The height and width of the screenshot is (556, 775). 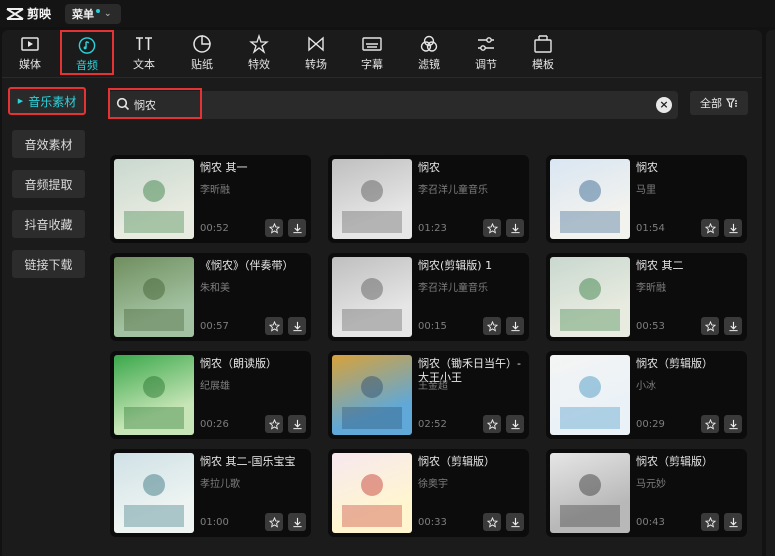 I want to click on result-card: 《悯农》（伴奏带） 朱和美 00:57, so click(x=210, y=297).